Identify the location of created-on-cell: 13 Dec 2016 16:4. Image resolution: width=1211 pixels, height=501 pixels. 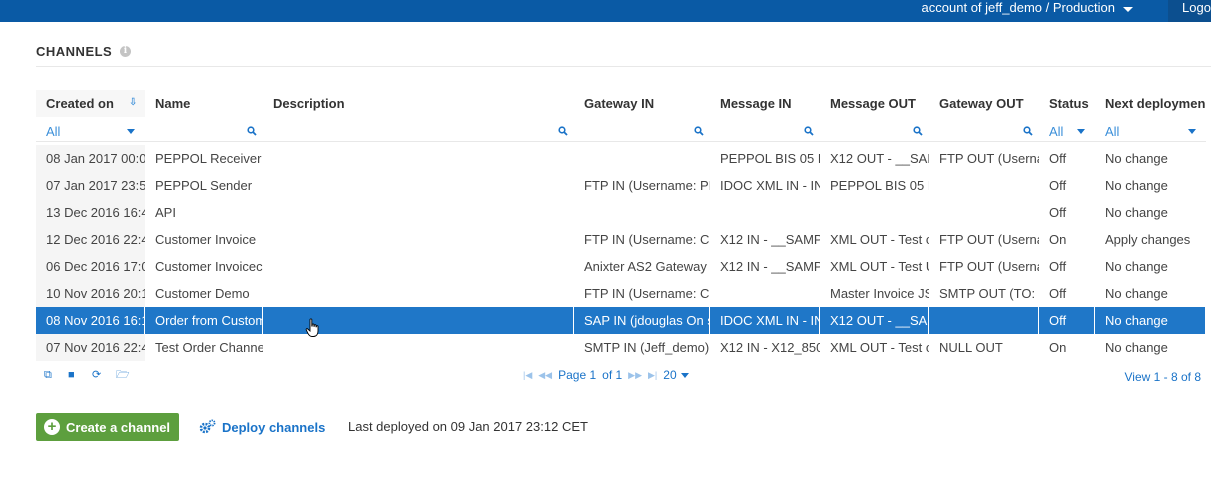
(90, 212).